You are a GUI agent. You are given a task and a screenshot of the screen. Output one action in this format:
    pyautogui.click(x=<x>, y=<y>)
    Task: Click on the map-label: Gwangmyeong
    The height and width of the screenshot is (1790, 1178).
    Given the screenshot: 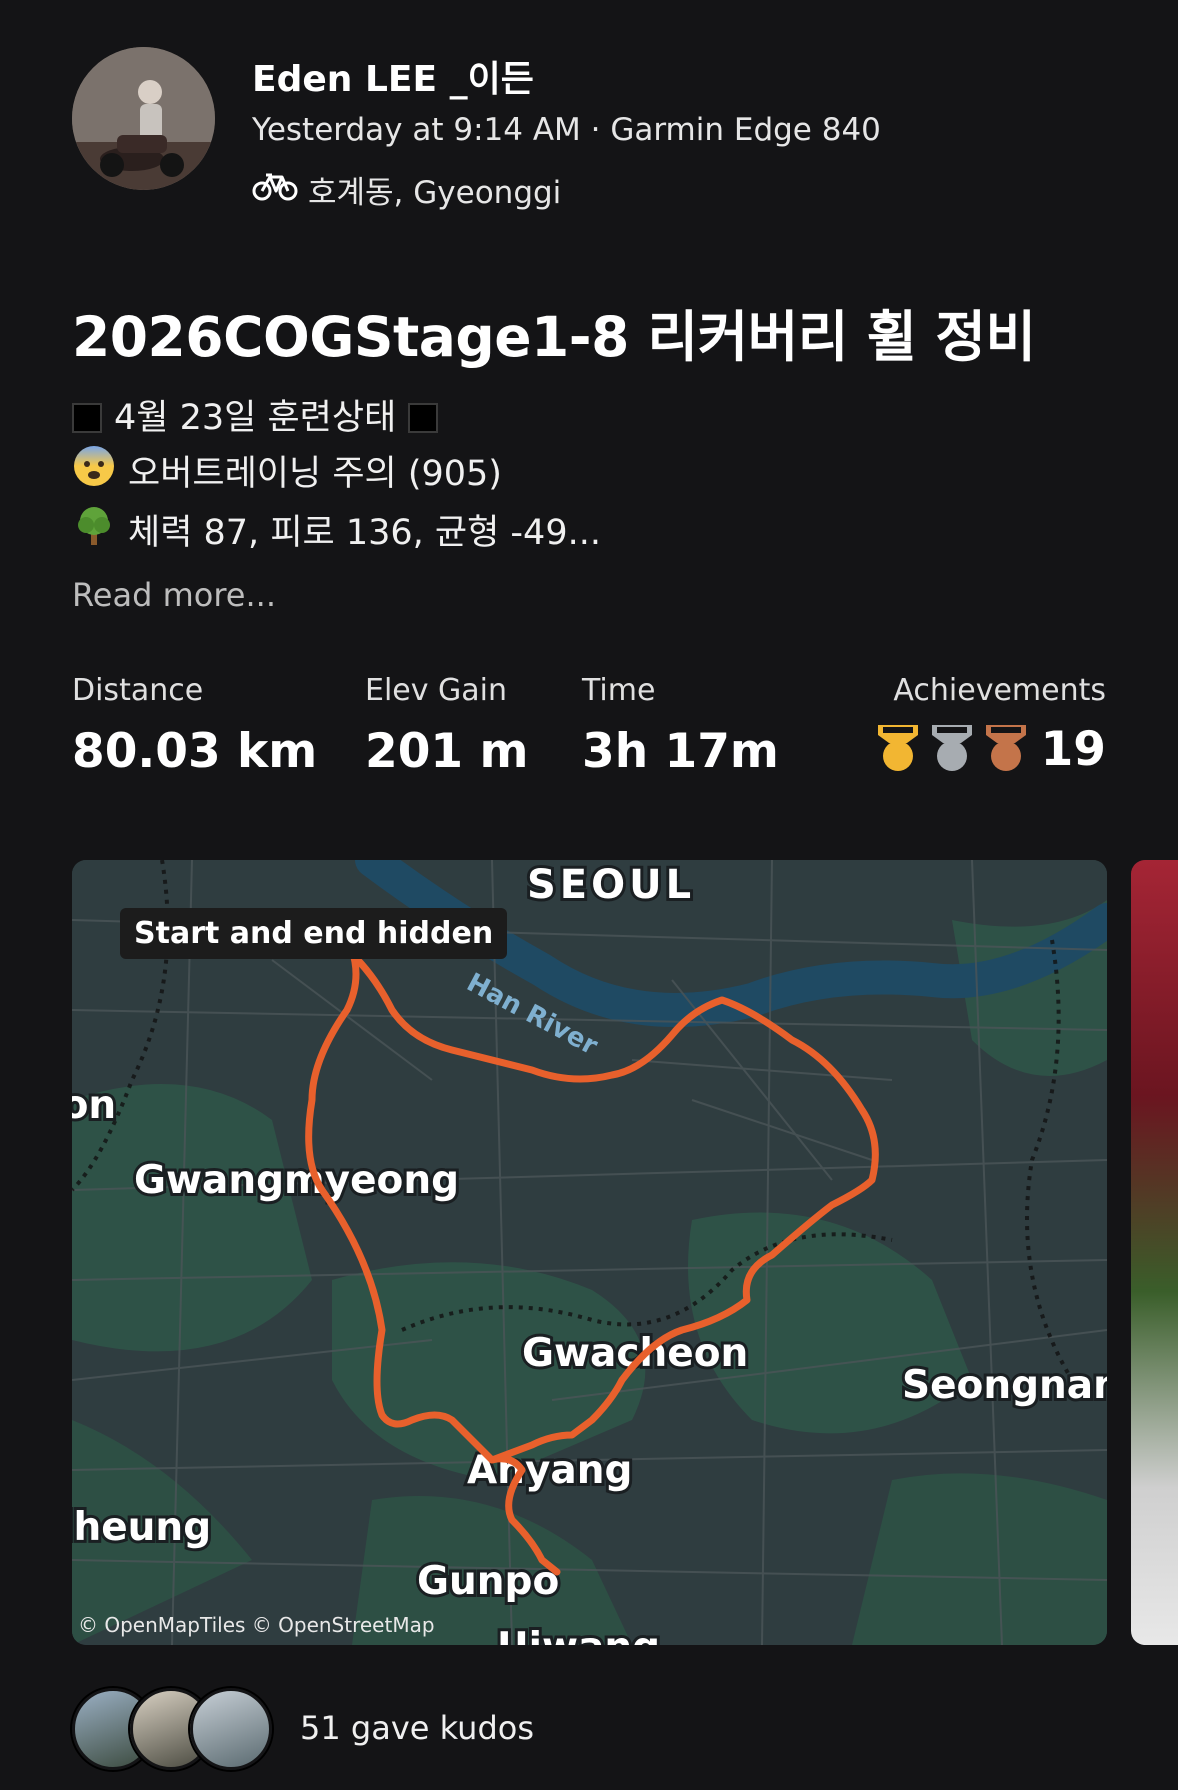 What is the action you would take?
    pyautogui.click(x=296, y=1180)
    